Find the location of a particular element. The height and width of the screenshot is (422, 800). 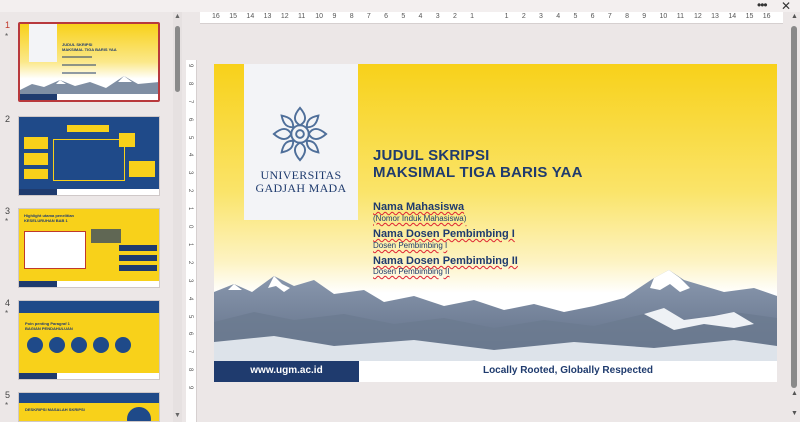

supervisor1-name: Nama Dosen Pembimbing I is located at coordinates (444, 234).